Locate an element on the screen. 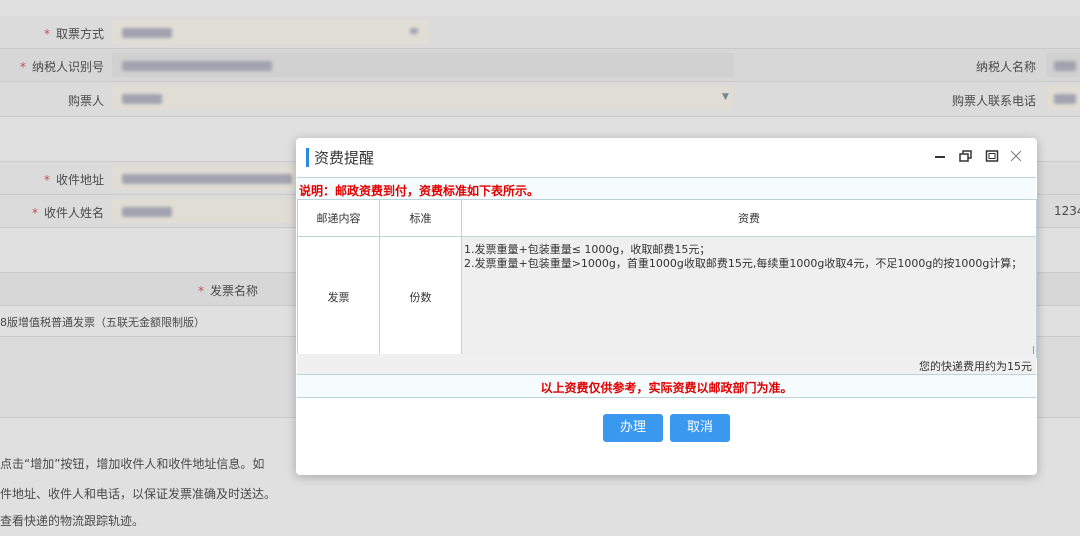  row-content: 发票 is located at coordinates (338, 297).